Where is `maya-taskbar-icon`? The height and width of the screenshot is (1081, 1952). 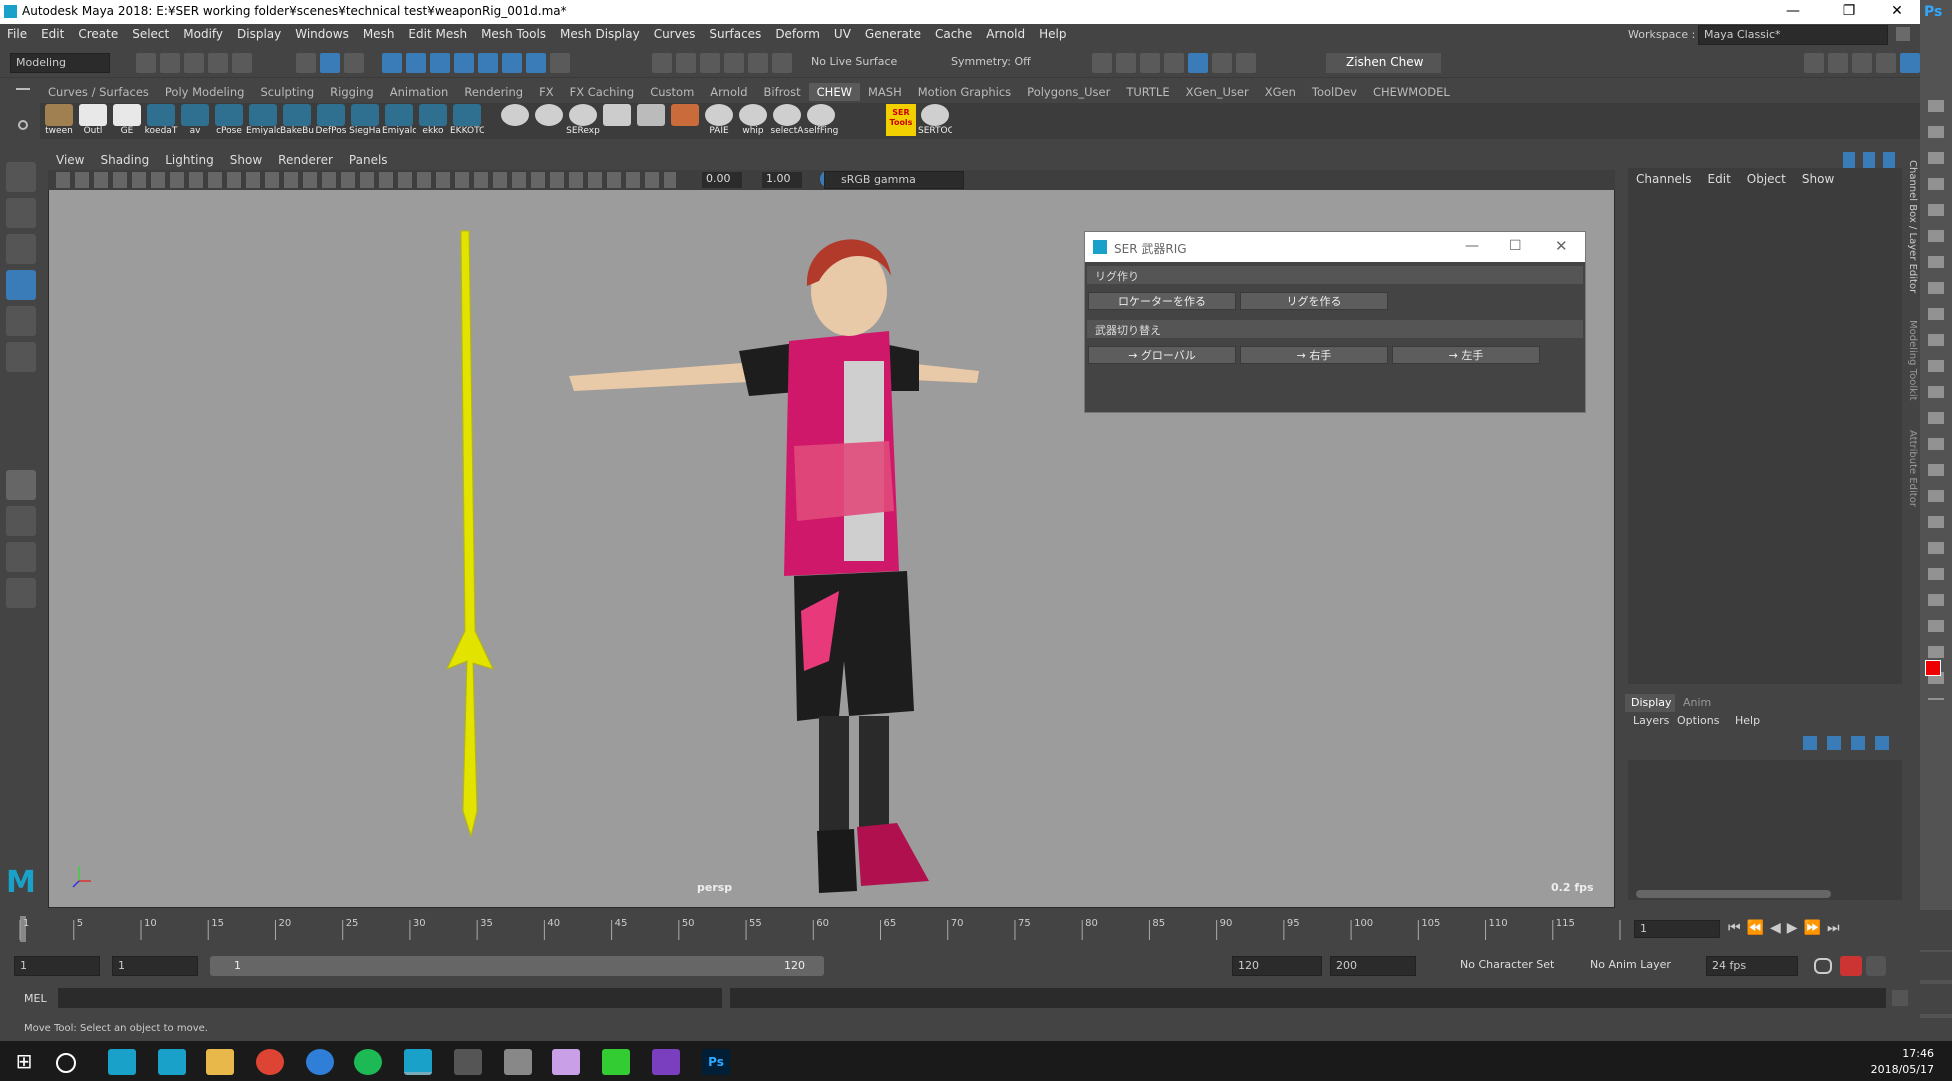
maya-taskbar-icon is located at coordinates (172, 1062).